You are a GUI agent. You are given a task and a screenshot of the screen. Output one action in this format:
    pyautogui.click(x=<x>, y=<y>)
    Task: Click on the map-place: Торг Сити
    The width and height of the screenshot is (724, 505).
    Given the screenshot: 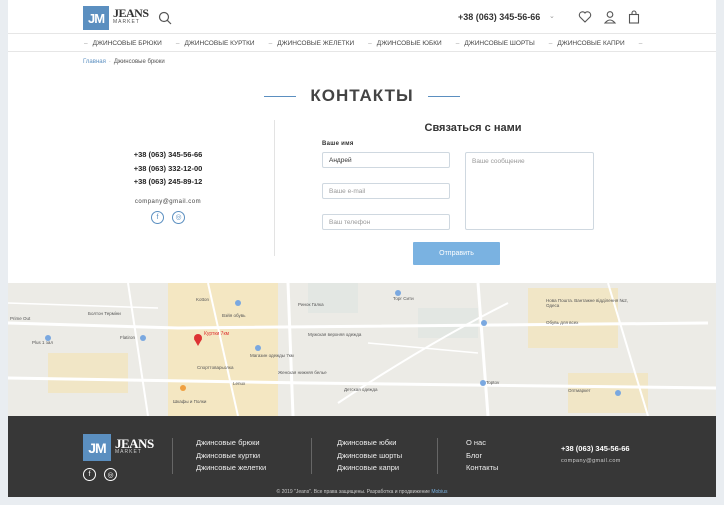 What is the action you would take?
    pyautogui.click(x=403, y=298)
    